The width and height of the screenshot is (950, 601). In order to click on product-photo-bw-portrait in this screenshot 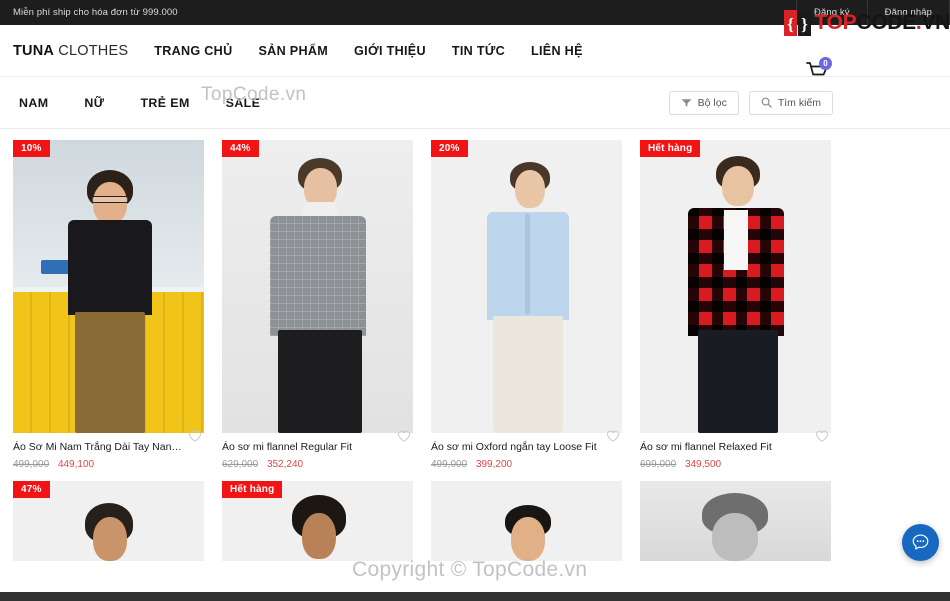, I will do `click(735, 521)`.